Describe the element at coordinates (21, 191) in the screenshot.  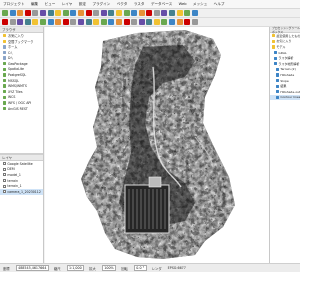
I see `layer-item: camera_1_20230112` at that location.